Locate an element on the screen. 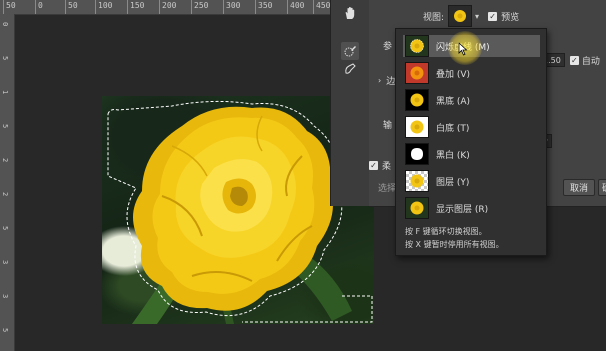 The image size is (606, 351). top-ruler: 50 0 50 100 150 200 250 300 350 400 450 is located at coordinates (165, 7).